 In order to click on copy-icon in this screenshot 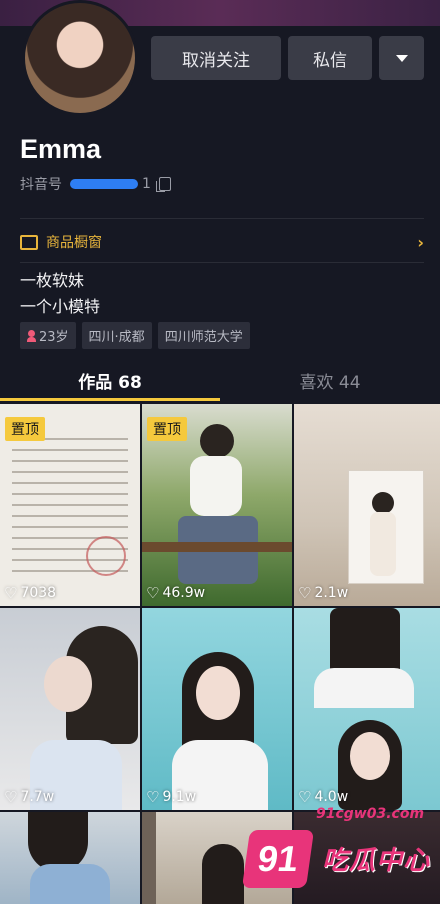, I will do `click(163, 184)`.